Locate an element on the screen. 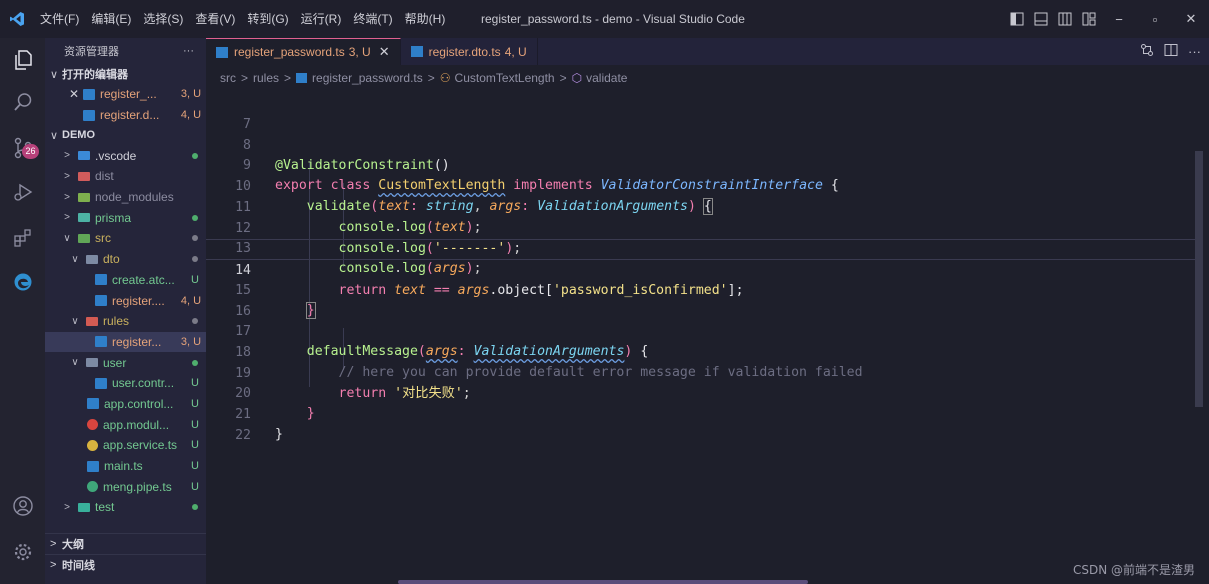 The width and height of the screenshot is (1209, 584). split-editor-icon is located at coordinates (1171, 51).